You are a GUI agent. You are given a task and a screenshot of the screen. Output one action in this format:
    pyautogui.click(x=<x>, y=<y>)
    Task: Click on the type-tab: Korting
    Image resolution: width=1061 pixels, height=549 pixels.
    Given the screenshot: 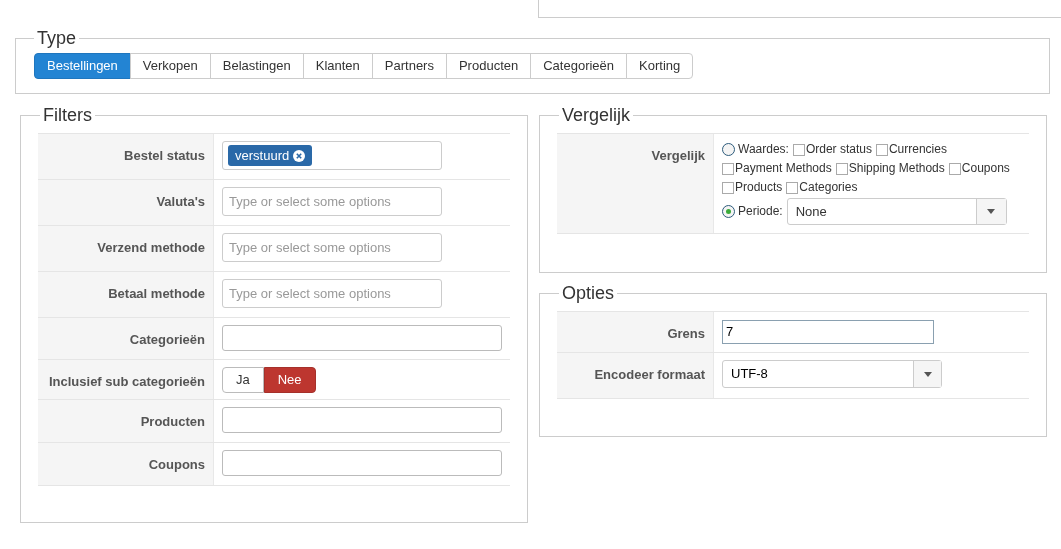 What is the action you would take?
    pyautogui.click(x=660, y=66)
    